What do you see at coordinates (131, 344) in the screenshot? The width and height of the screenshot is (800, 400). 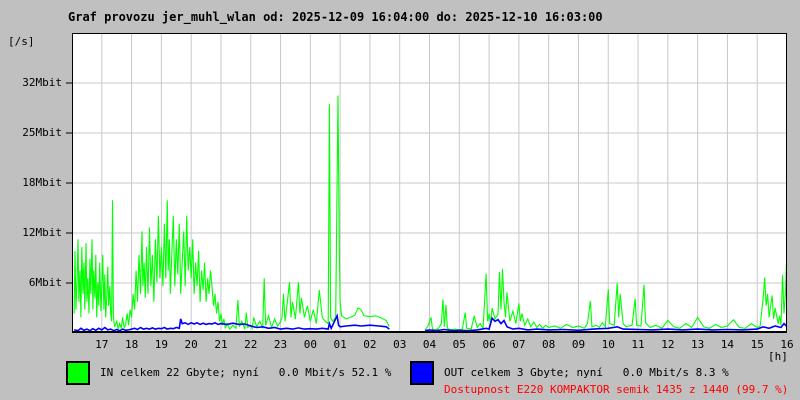 I see `x-tick-label: 18` at bounding box center [131, 344].